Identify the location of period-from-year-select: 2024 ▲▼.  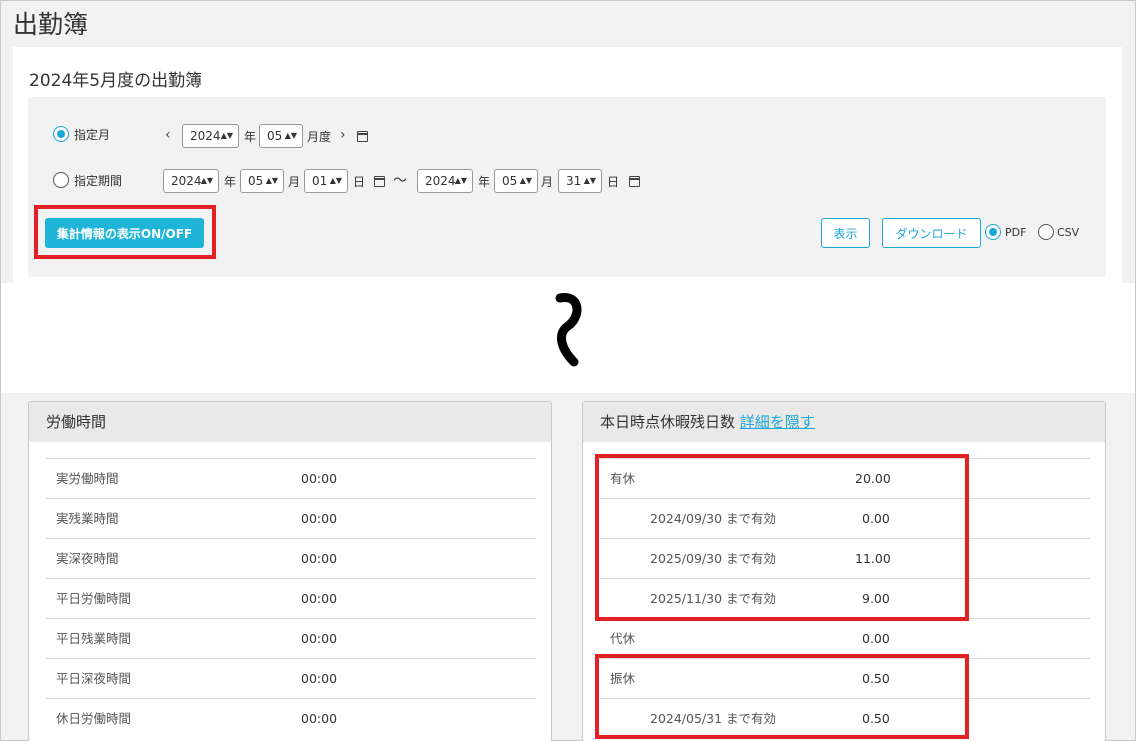
(191, 181).